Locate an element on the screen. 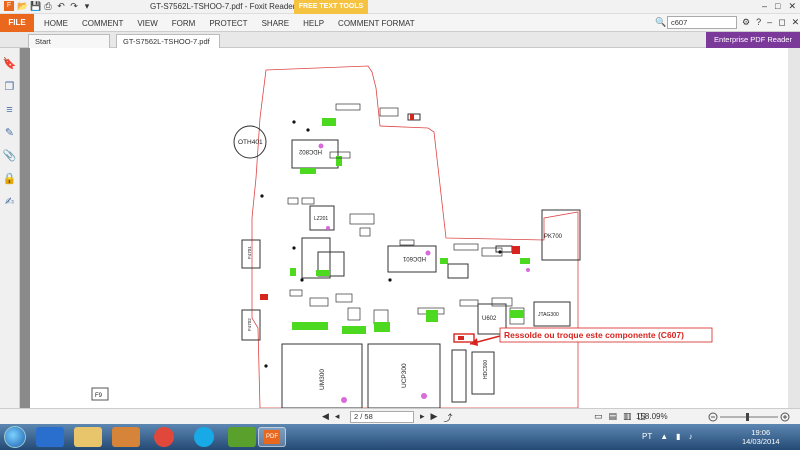  zoom-level: 158.09% is located at coordinates (652, 416).